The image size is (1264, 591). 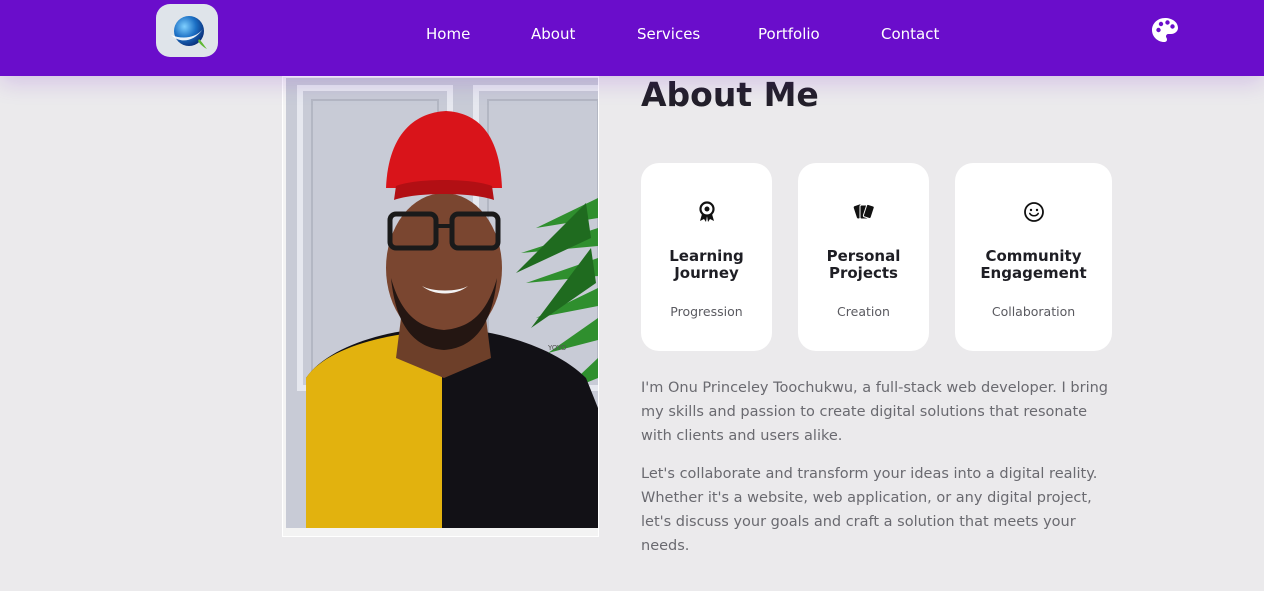 What do you see at coordinates (789, 34) in the screenshot?
I see `nav-portfolio-link: Portfolio` at bounding box center [789, 34].